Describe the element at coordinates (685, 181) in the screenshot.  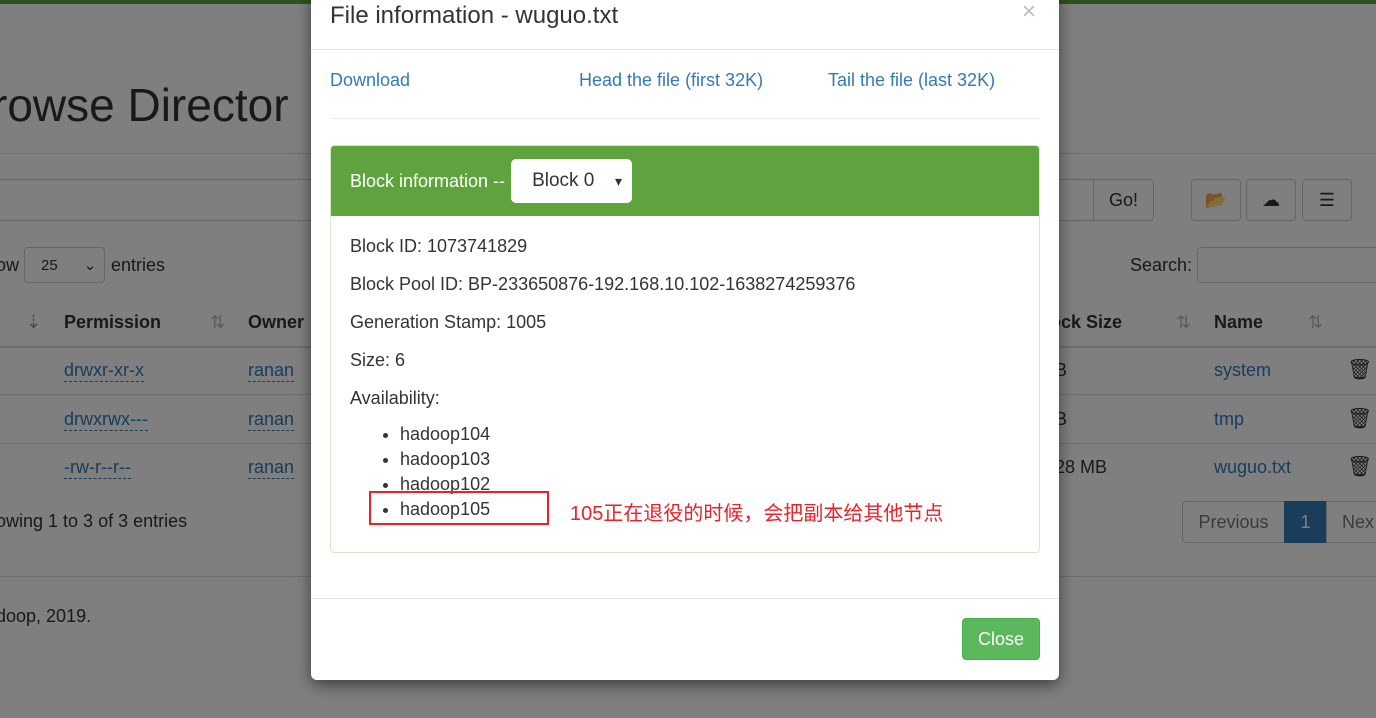
I see `panel-heading: Block information -- Block 0 ▾` at that location.